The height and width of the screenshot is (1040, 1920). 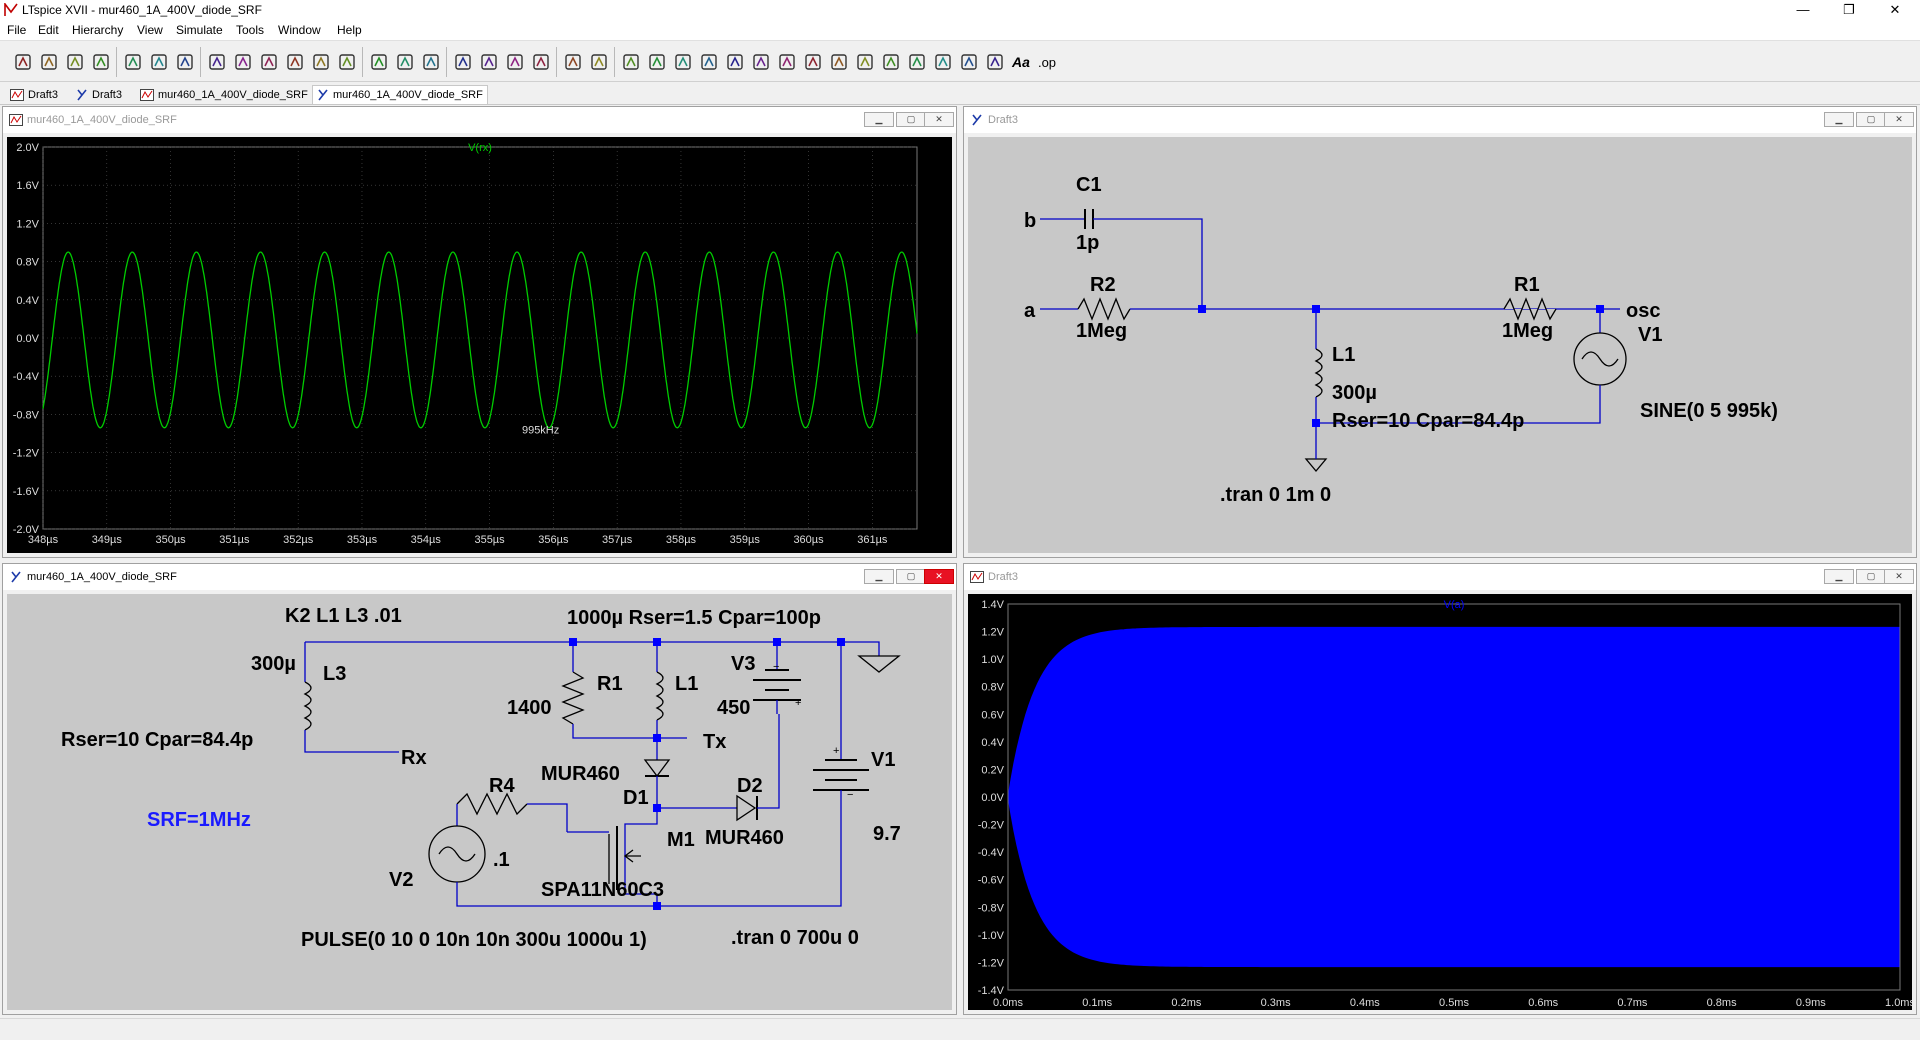 What do you see at coordinates (813, 62) in the screenshot?
I see `move-button` at bounding box center [813, 62].